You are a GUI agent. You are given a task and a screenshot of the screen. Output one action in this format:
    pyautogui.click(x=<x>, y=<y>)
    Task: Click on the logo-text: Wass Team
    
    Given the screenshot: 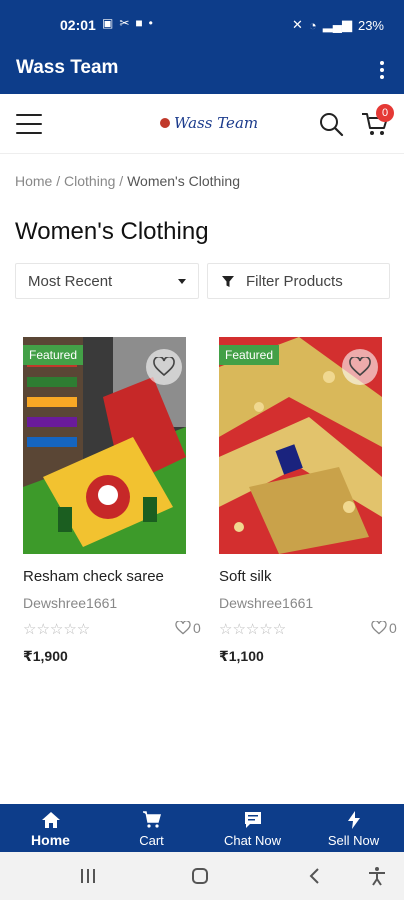 What is the action you would take?
    pyautogui.click(x=216, y=123)
    